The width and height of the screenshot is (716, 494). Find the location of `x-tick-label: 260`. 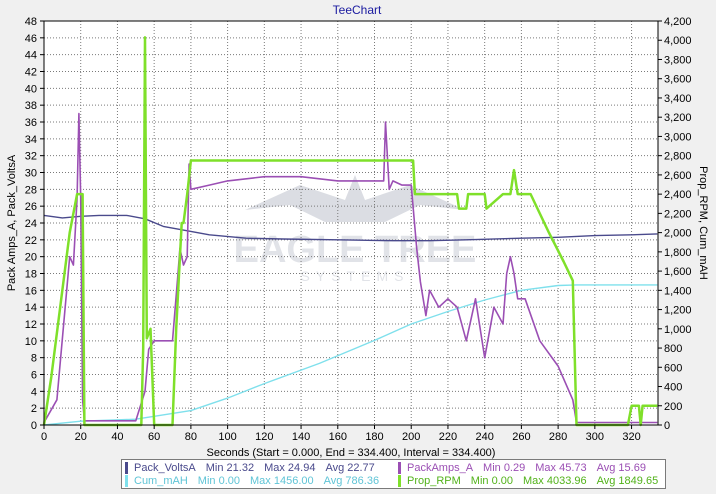

x-tick-label: 260 is located at coordinates (521, 437).